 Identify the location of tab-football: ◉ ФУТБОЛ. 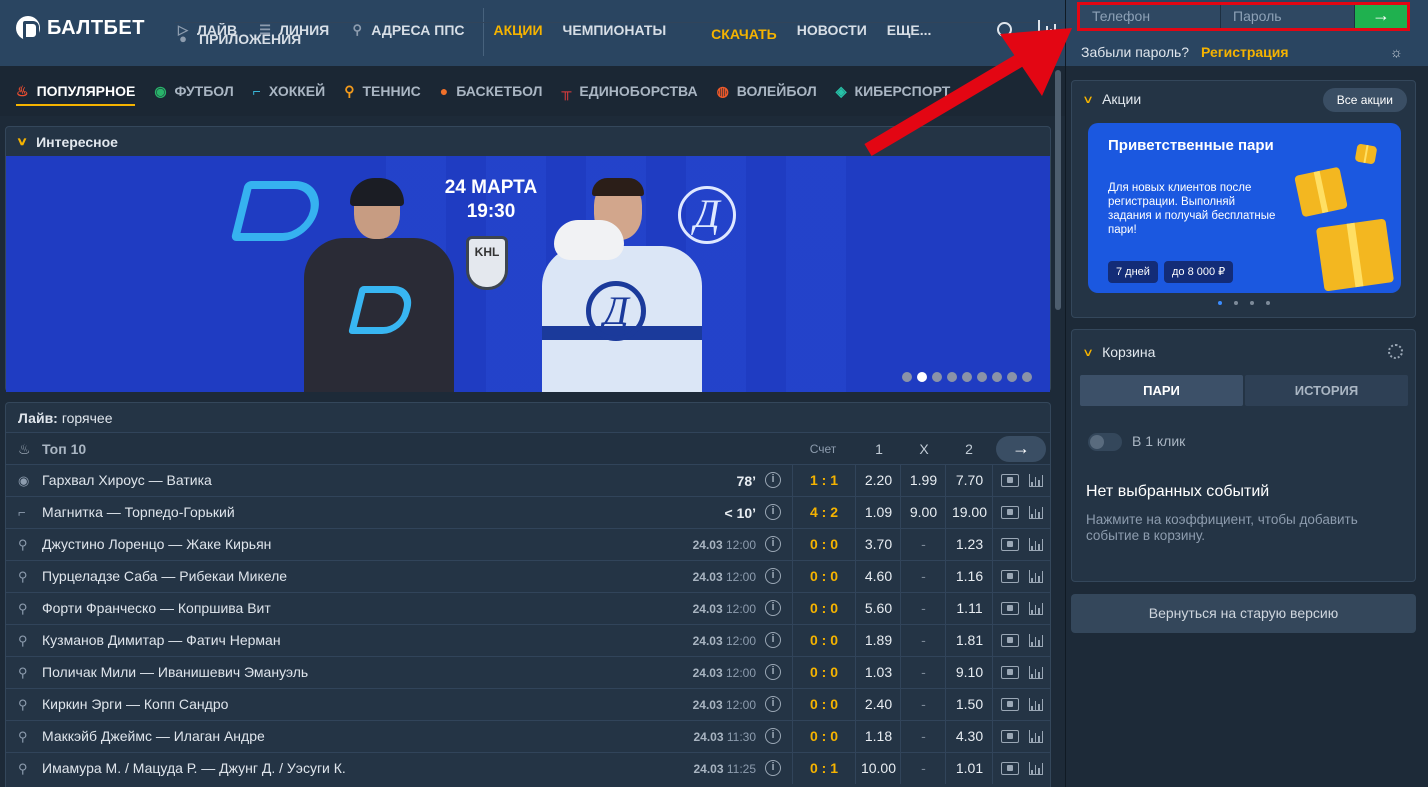
(193, 91).